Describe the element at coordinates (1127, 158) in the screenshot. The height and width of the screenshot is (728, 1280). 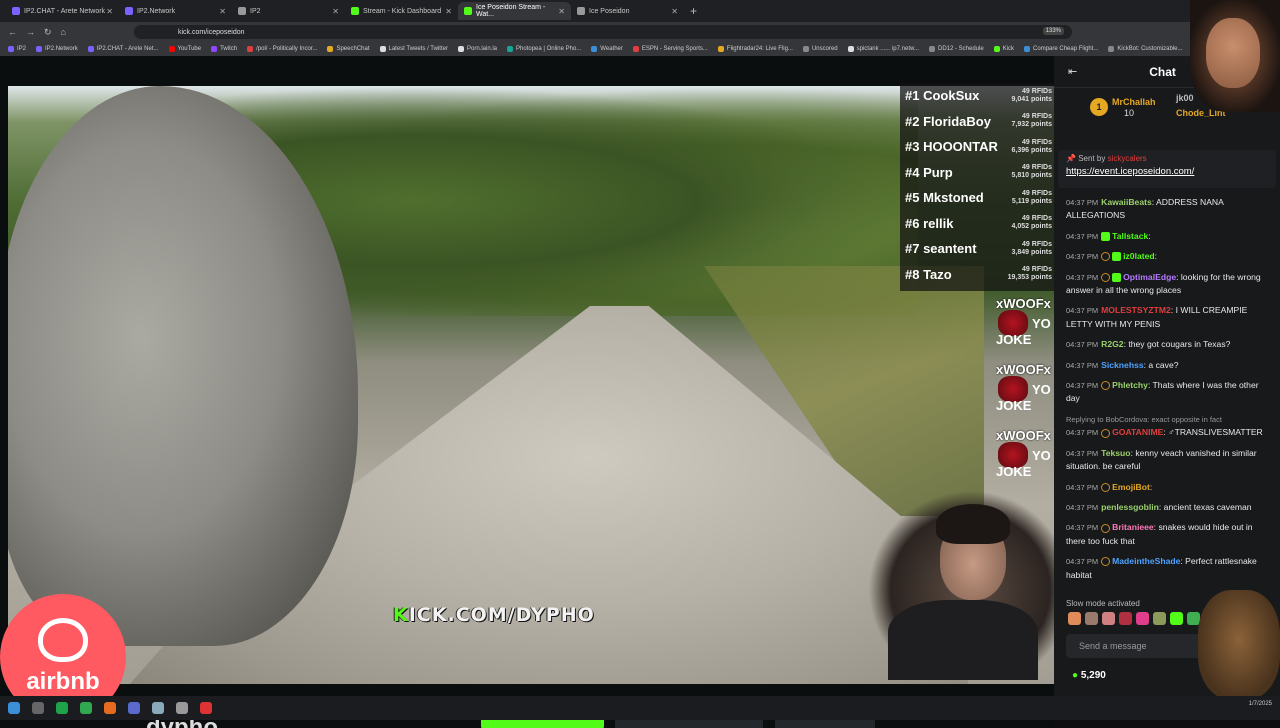
I see `pinned-sender: sickycalers` at that location.